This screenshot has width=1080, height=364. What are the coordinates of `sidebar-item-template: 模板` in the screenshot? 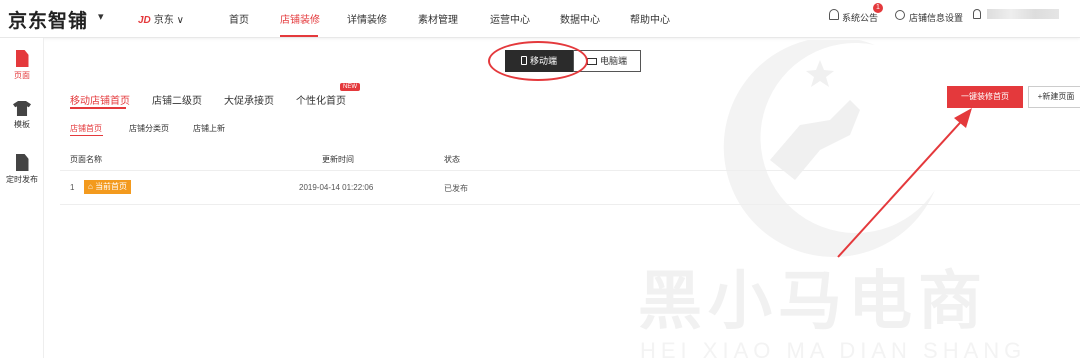 It's located at (22, 115).